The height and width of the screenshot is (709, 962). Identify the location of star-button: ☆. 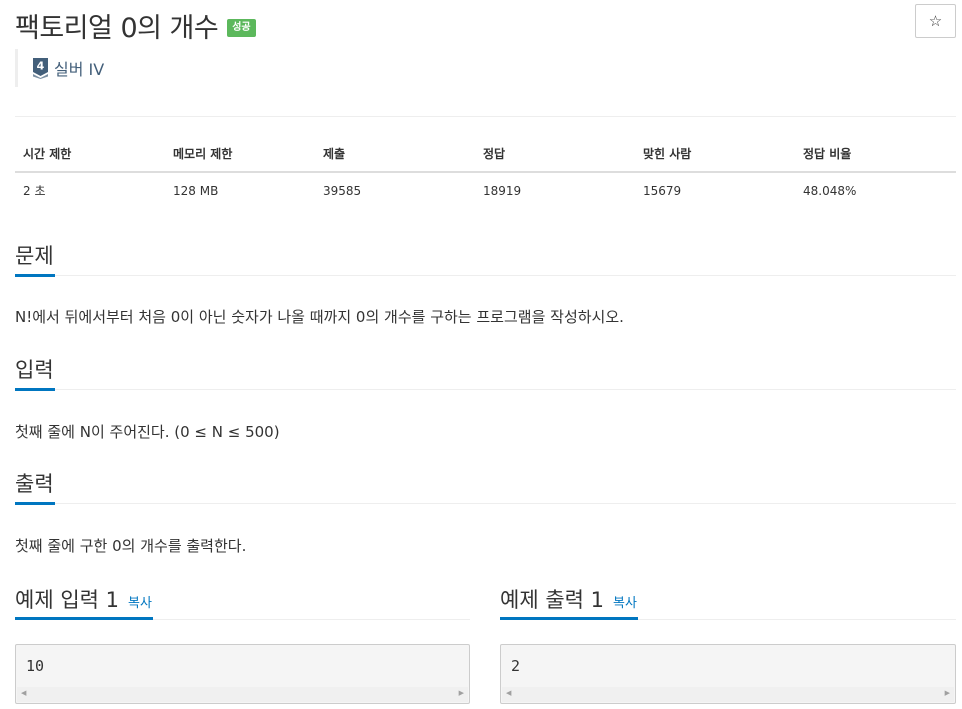
(935, 21).